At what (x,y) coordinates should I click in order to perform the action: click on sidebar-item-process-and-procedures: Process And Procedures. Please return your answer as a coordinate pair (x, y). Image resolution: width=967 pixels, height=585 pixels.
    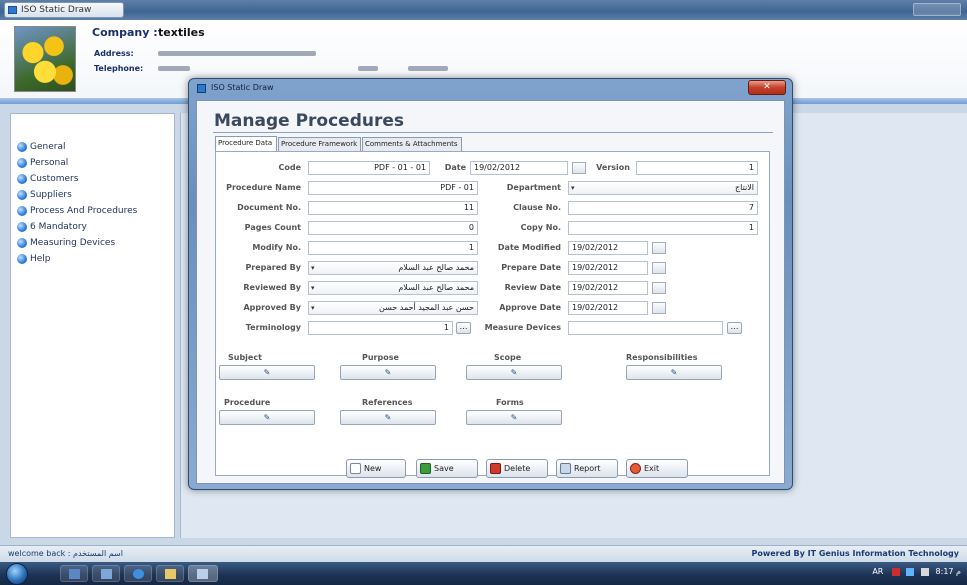
    Looking at the image, I should click on (77, 211).